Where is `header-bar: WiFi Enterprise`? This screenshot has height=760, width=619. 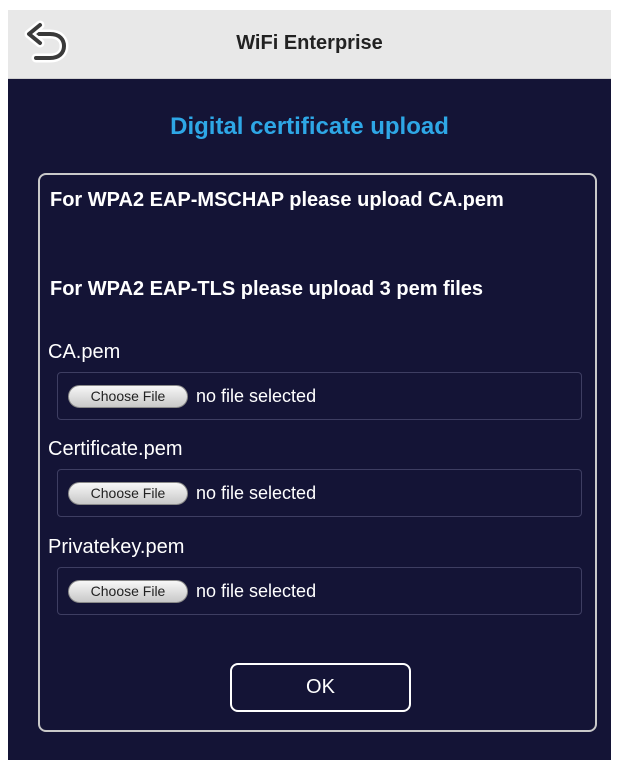
header-bar: WiFi Enterprise is located at coordinates (309, 44).